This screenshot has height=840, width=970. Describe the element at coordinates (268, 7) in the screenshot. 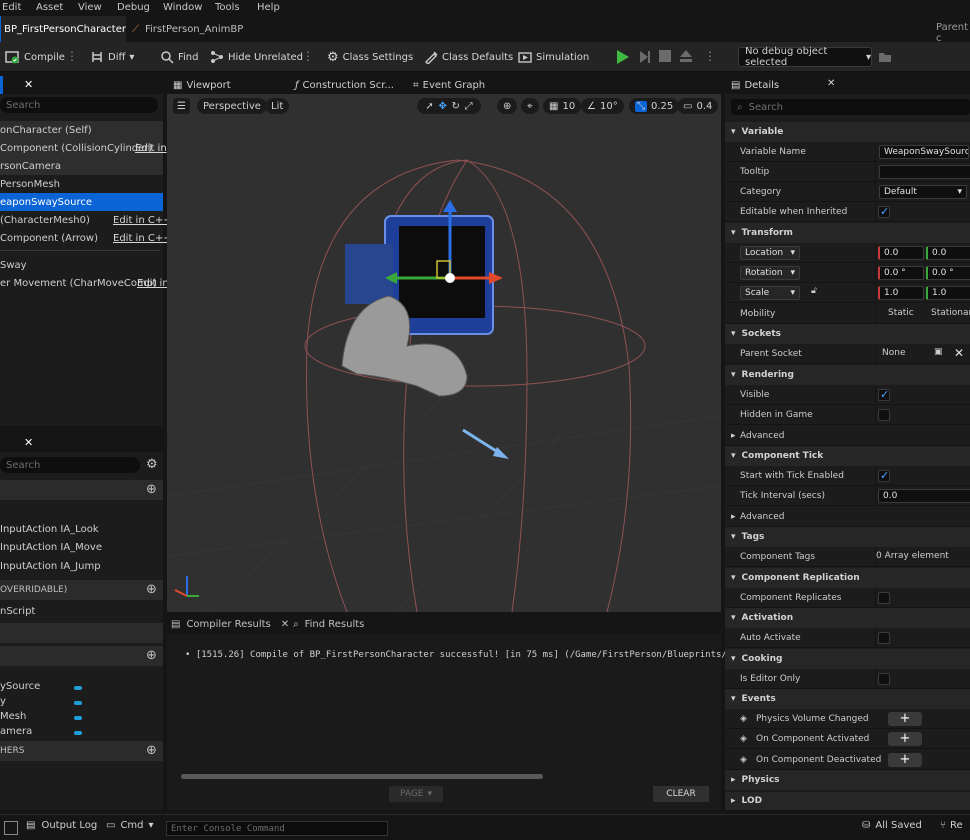

I see `menu-help: Help` at that location.